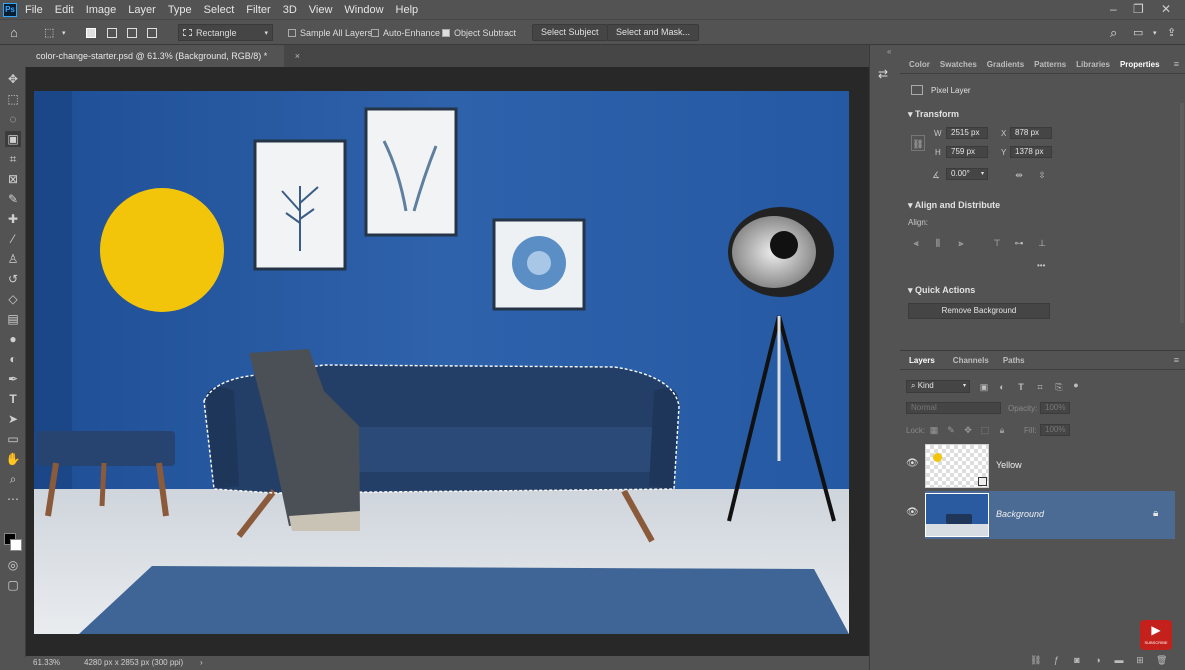  What do you see at coordinates (34, 10) in the screenshot?
I see `menu-file: File` at bounding box center [34, 10].